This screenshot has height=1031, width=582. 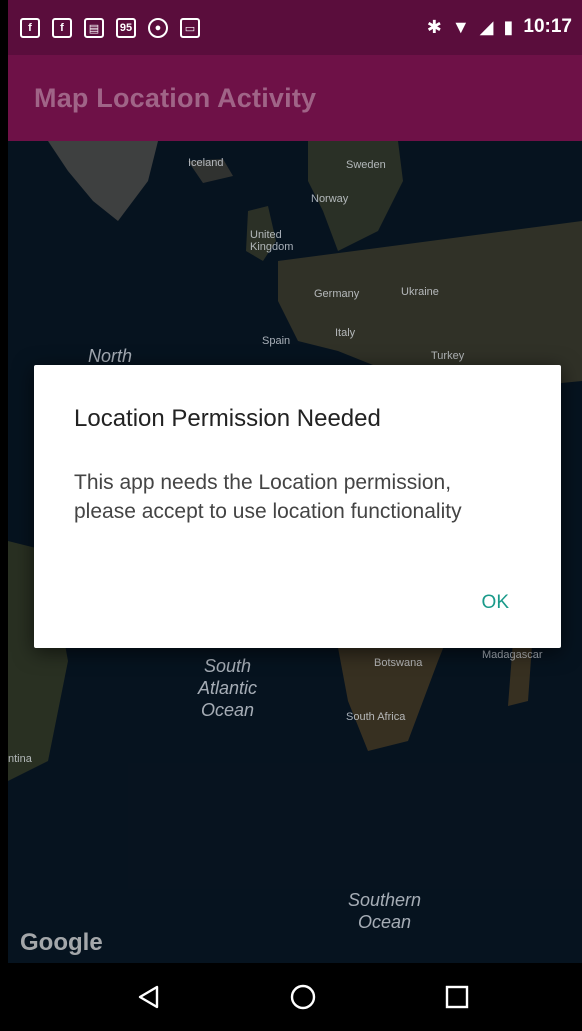 What do you see at coordinates (495, 603) in the screenshot?
I see `ok-button: OK` at bounding box center [495, 603].